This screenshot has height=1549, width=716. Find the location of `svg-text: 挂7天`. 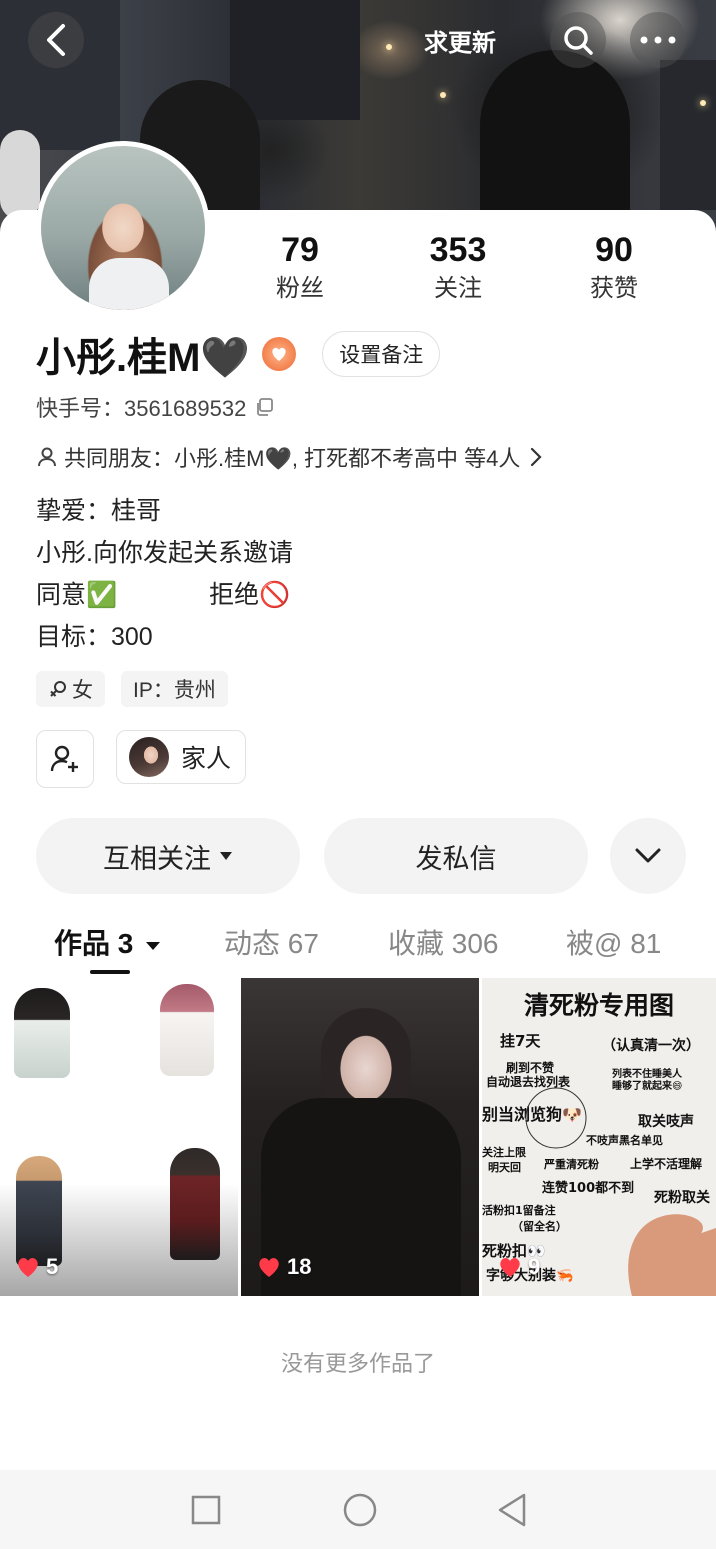

svg-text: 挂7天 is located at coordinates (520, 1041).